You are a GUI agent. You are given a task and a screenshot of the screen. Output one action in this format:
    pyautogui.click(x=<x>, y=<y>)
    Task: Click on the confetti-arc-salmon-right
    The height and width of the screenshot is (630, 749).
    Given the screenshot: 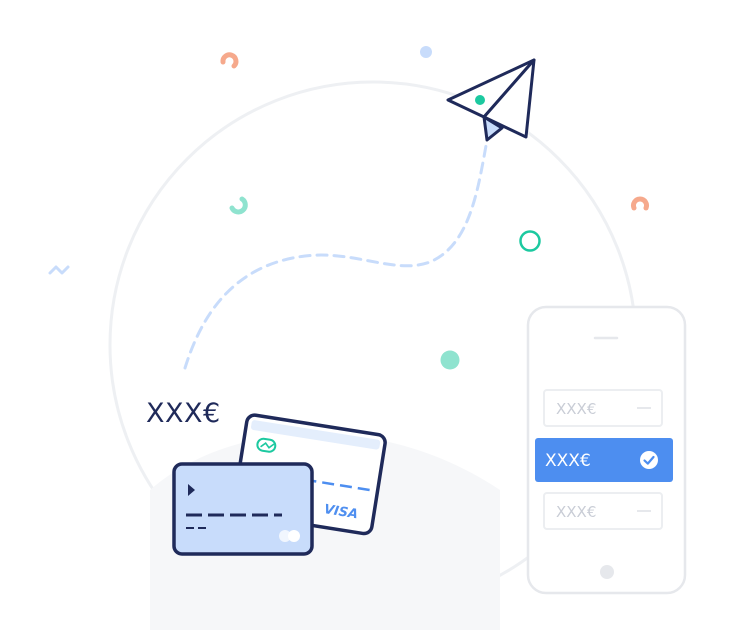 What is the action you would take?
    pyautogui.click(x=640, y=203)
    